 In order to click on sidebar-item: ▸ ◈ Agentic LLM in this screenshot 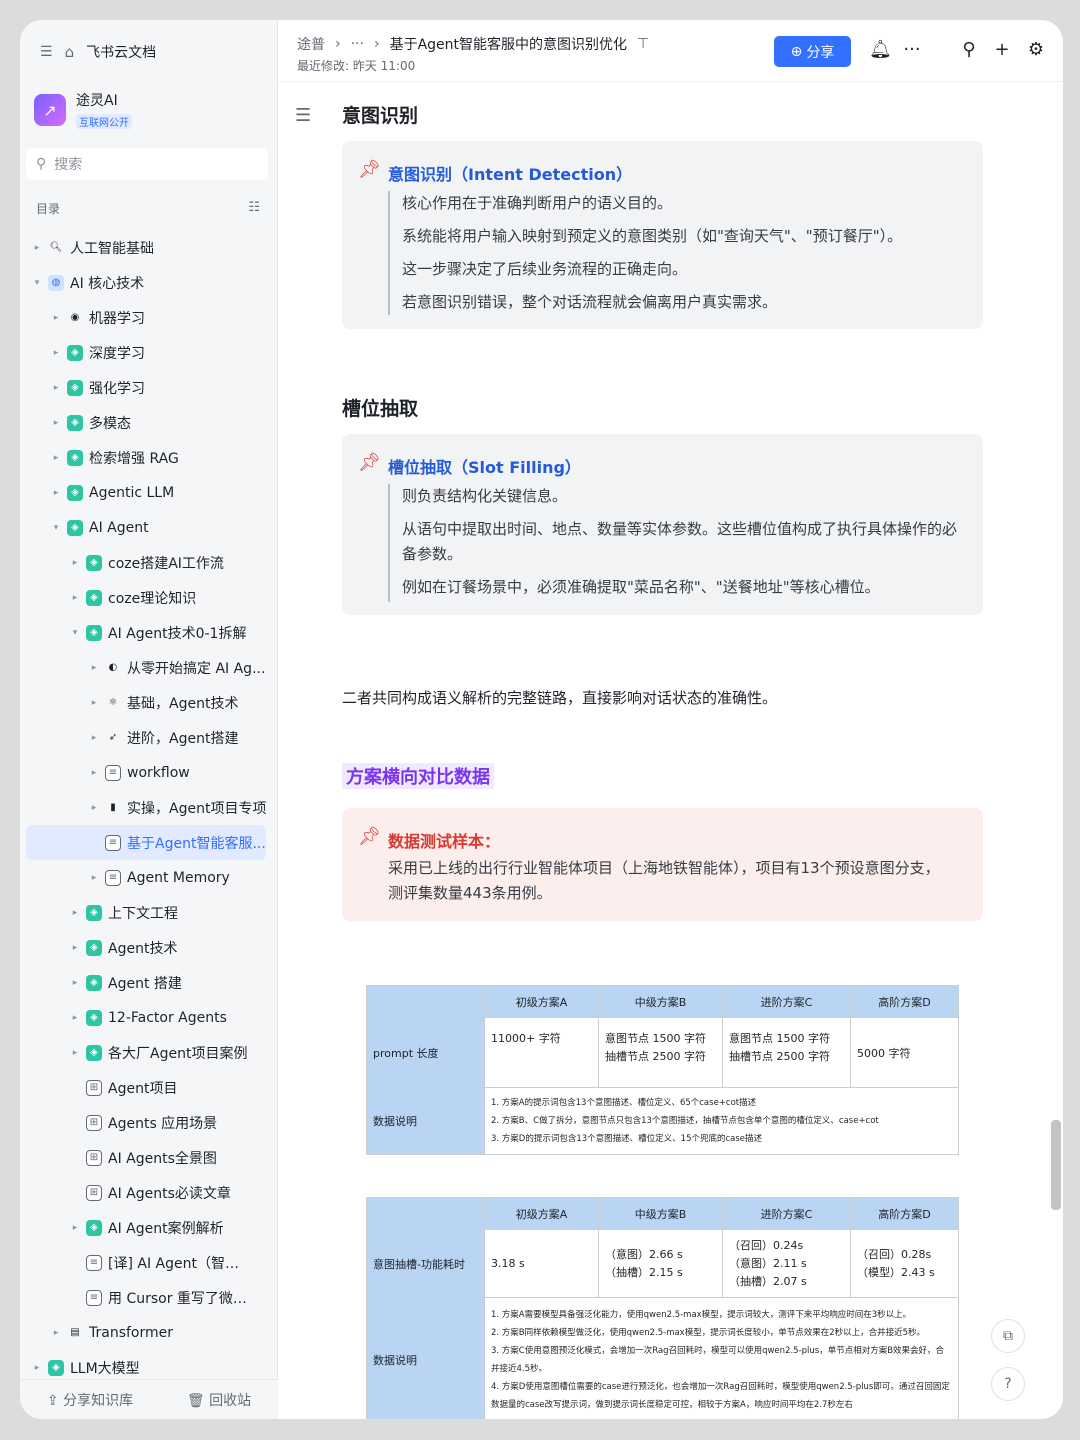, I will do `click(149, 492)`.